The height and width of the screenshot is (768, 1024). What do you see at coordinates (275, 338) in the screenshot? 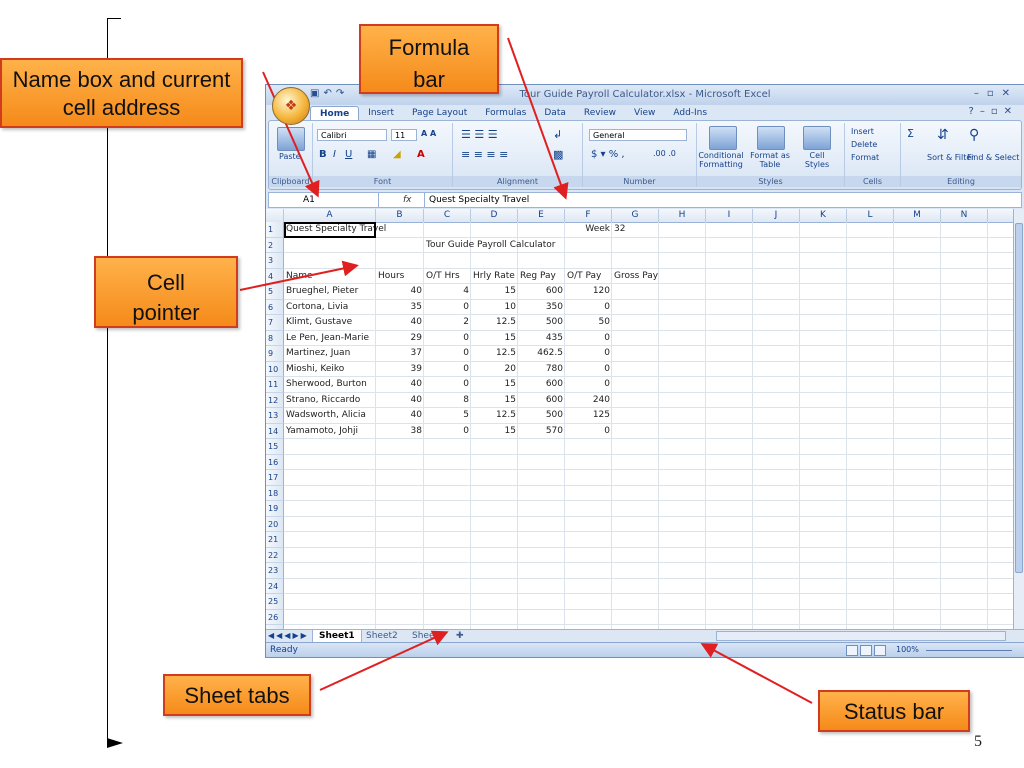
I see `row-header: 8` at bounding box center [275, 338].